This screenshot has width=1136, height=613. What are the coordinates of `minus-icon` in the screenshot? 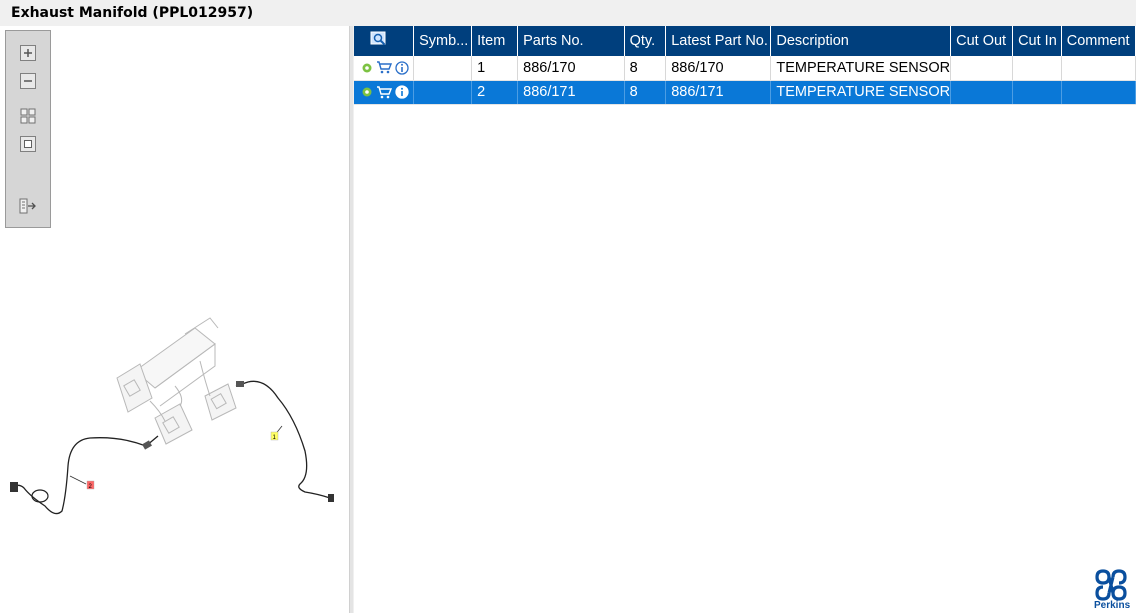 It's located at (28, 81).